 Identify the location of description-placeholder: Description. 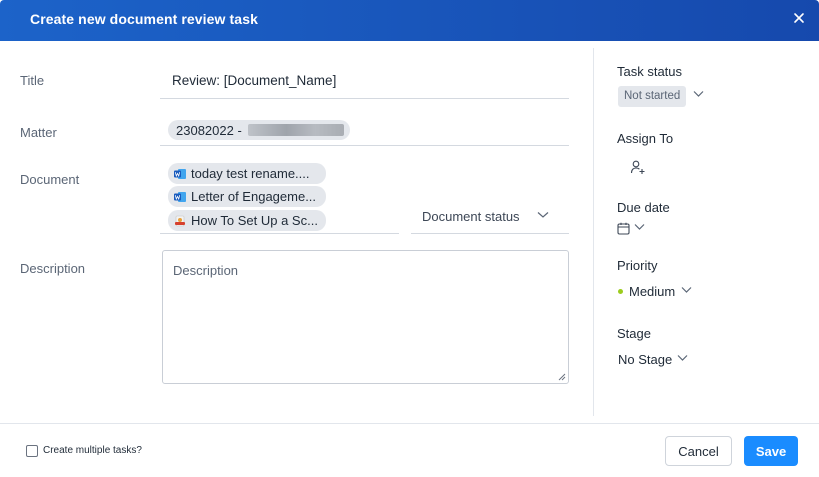
(206, 270).